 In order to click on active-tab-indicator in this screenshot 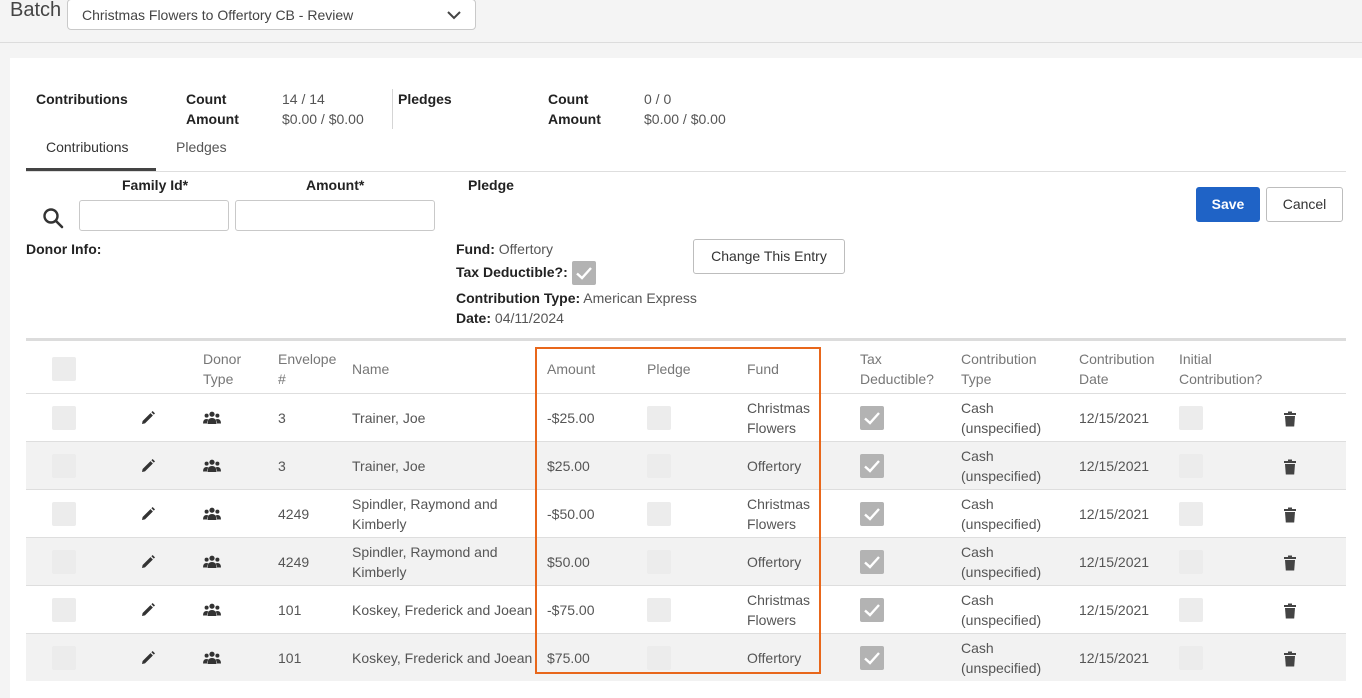, I will do `click(91, 169)`.